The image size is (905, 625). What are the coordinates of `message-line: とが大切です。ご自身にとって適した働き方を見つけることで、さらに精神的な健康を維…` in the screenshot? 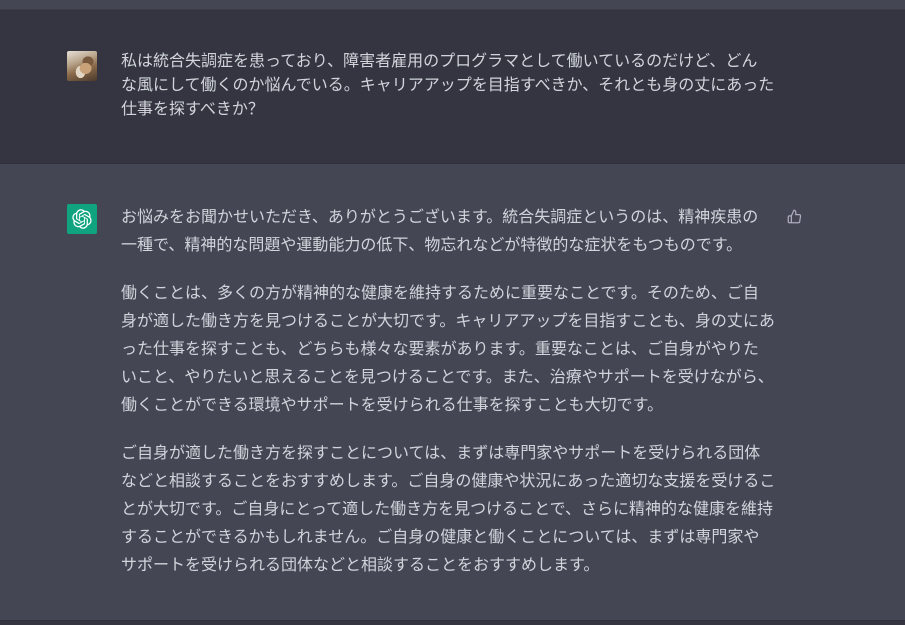 It's located at (447, 509).